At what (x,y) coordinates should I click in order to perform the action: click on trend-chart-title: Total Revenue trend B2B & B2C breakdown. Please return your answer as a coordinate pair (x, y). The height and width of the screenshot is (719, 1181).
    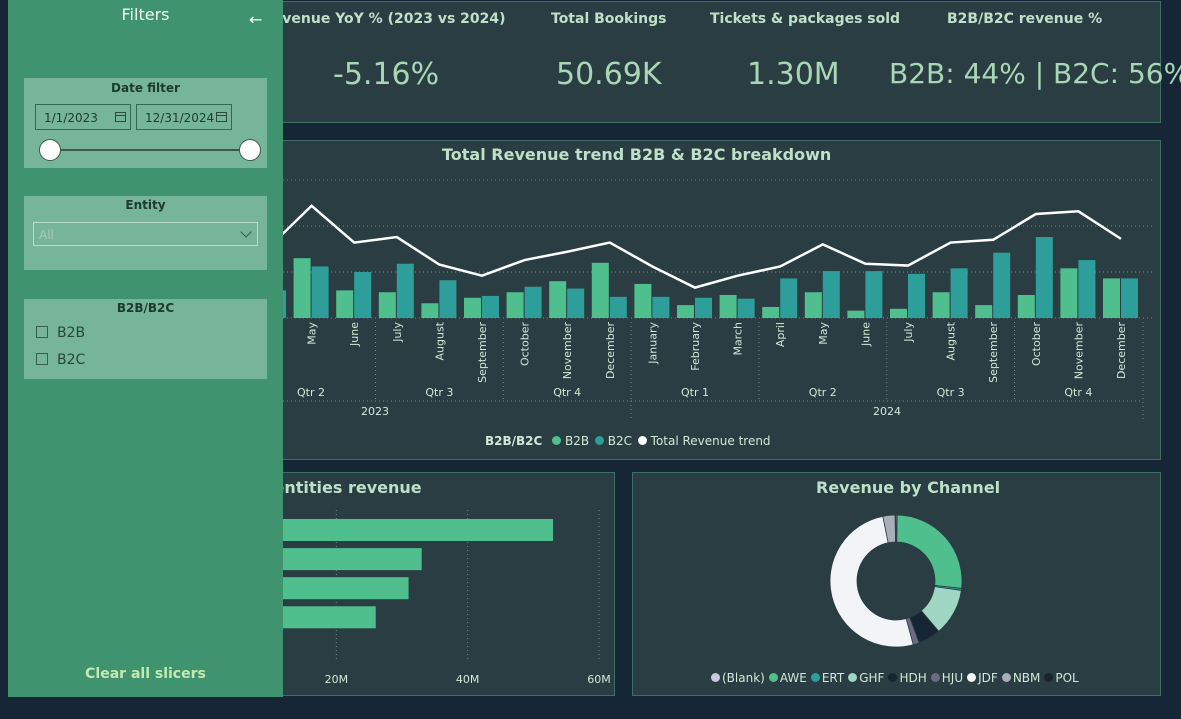
    Looking at the image, I should click on (637, 154).